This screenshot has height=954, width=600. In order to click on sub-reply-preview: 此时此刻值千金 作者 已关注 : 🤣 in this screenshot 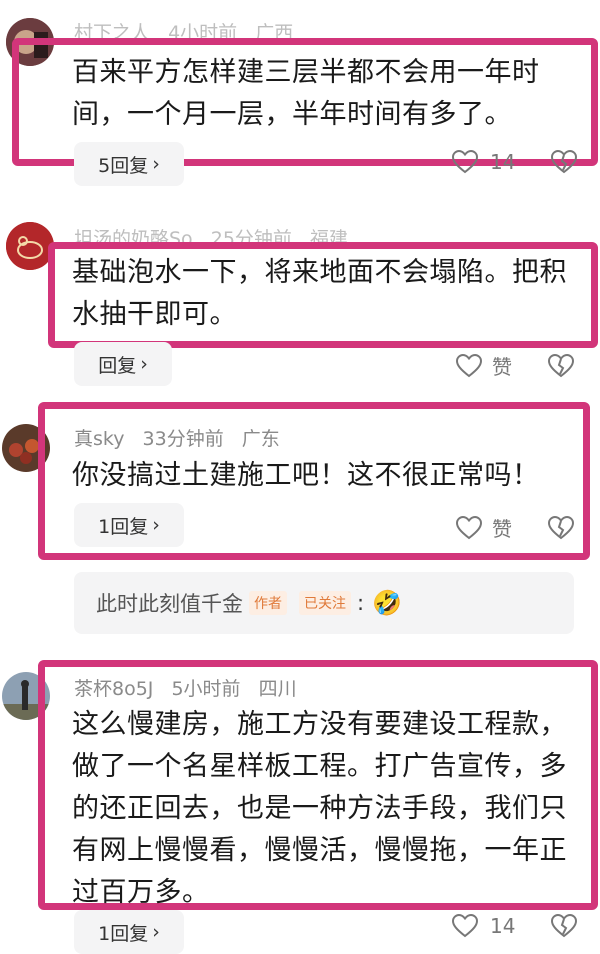, I will do `click(324, 603)`.